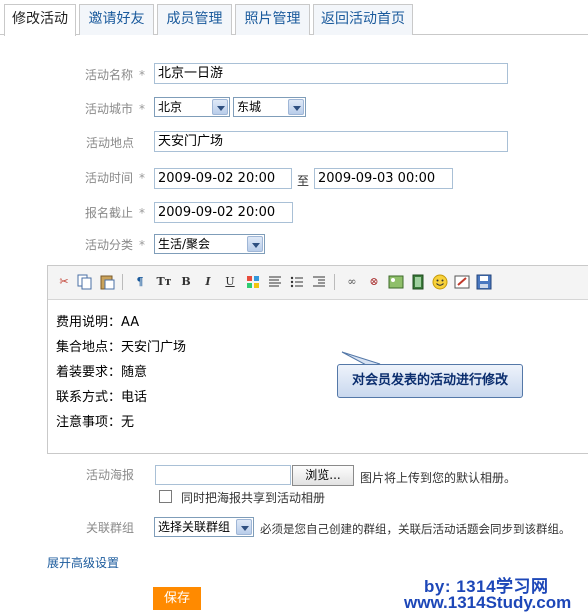  Describe the element at coordinates (430, 381) in the screenshot. I see `annotation-callout: 对会员发表的活动进行修改` at that location.